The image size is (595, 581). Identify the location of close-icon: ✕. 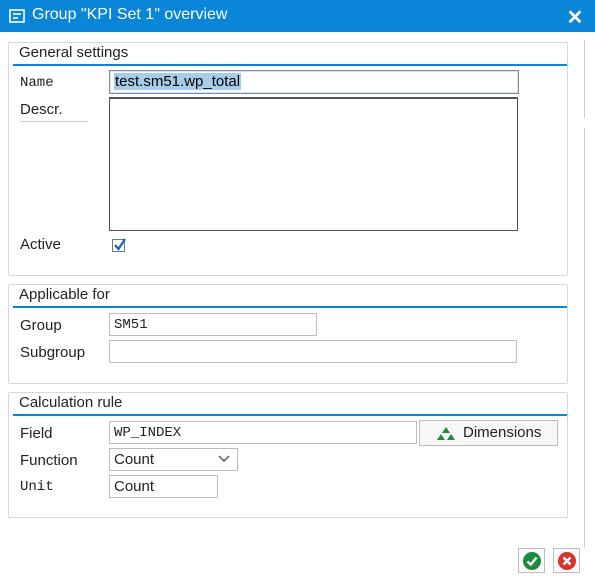
(575, 17).